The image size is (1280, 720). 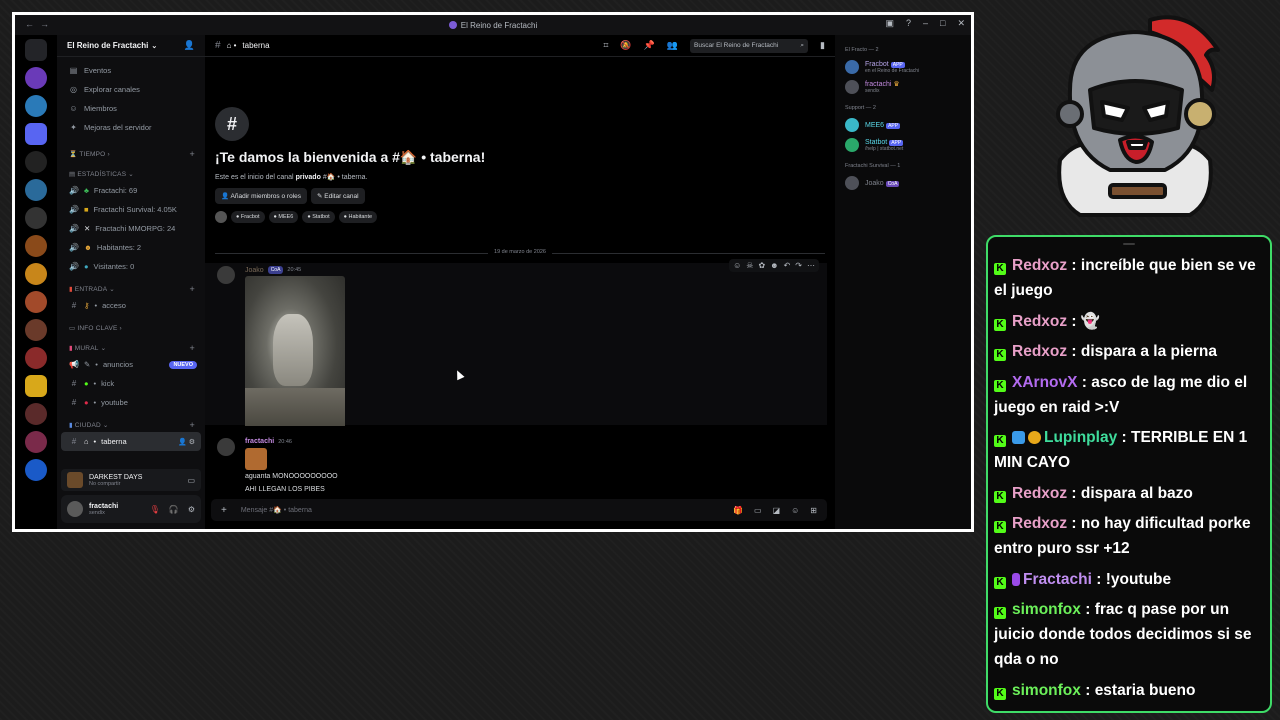 I want to click on more-icon: ⋯, so click(x=811, y=265).